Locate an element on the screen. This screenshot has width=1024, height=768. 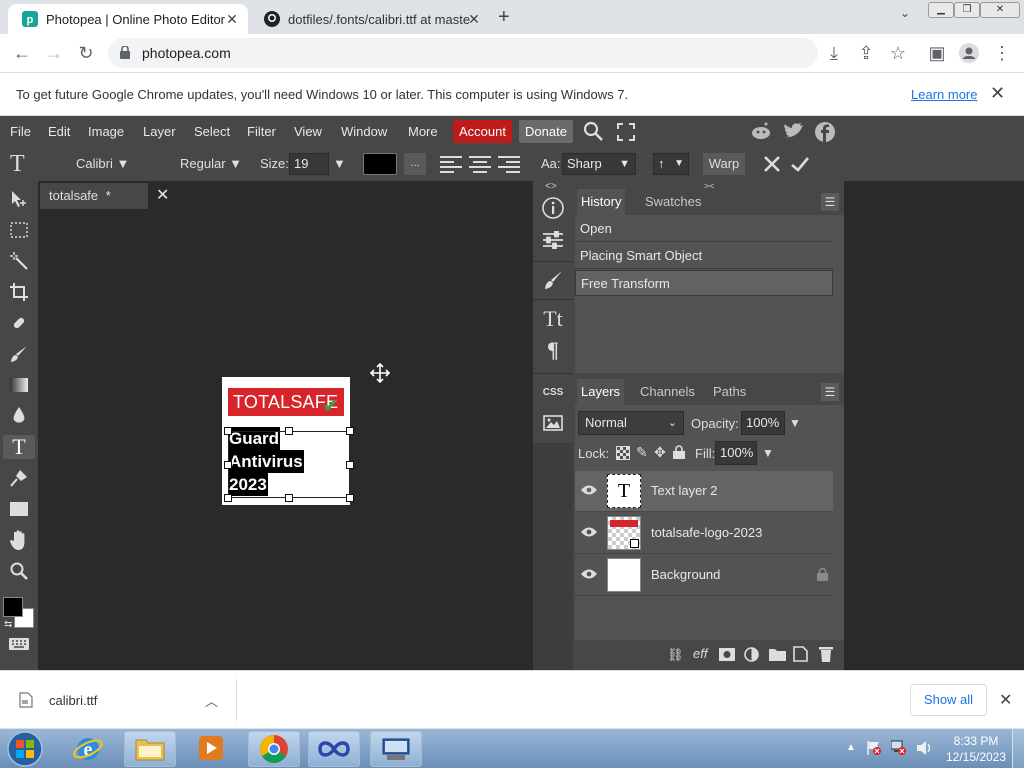
tab-channels: Channels is located at coordinates (667, 392).